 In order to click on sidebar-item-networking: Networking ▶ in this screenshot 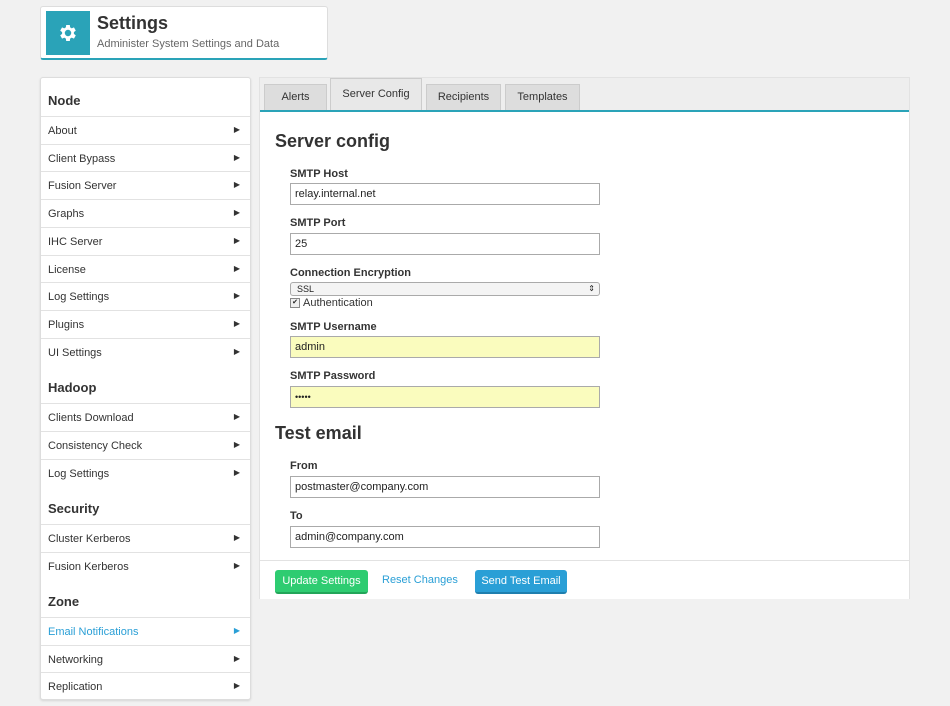, I will do `click(145, 658)`.